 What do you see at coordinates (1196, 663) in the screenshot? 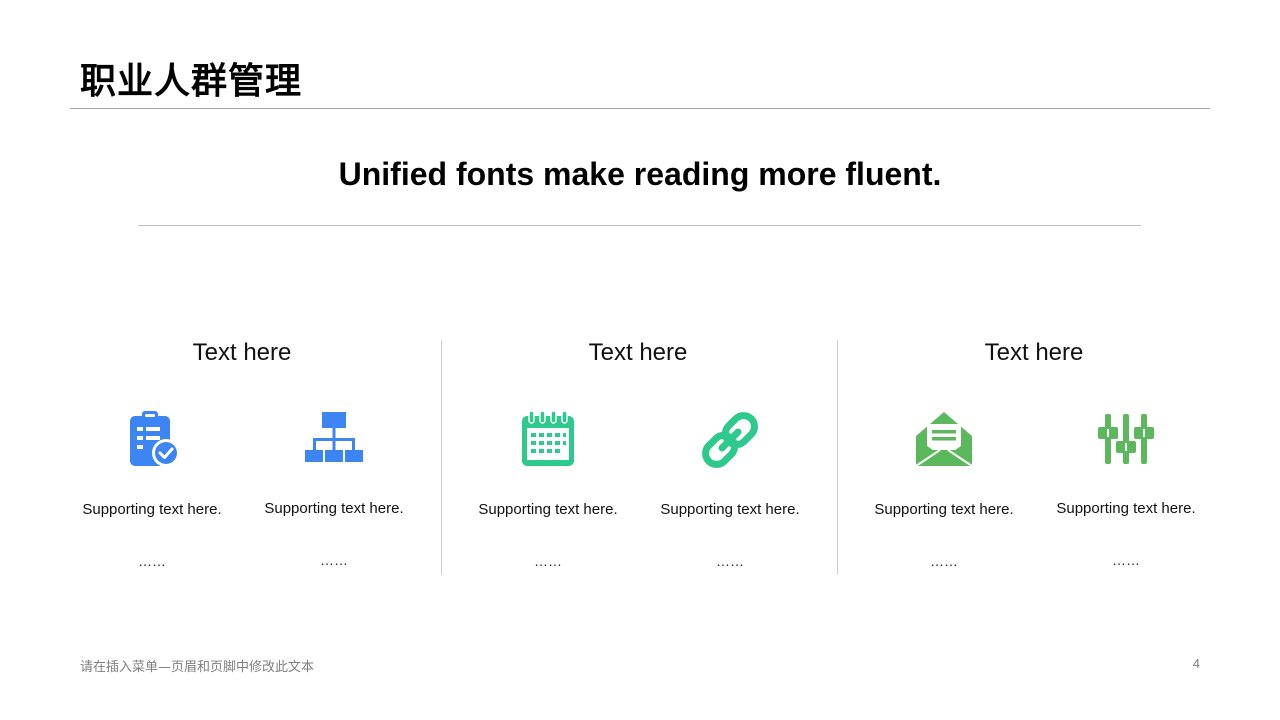
I see `page-number: 4` at bounding box center [1196, 663].